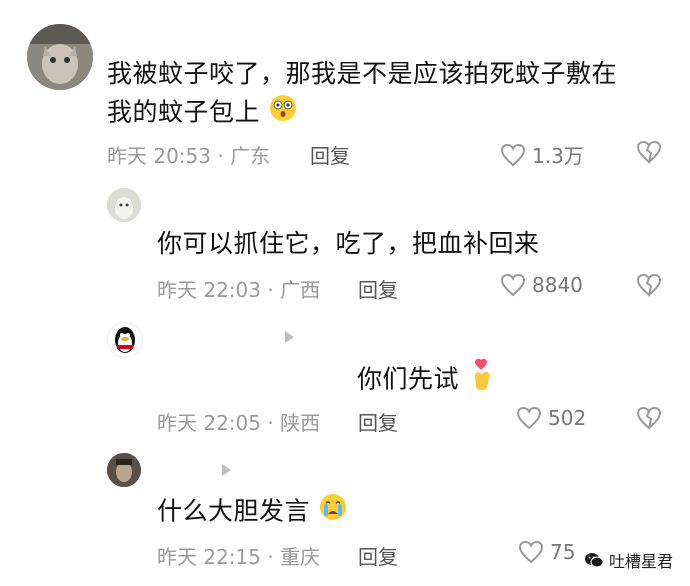 This screenshot has width=690, height=586. I want to click on comment-text: 我被蚊子咬了，那我是不是应该拍死蚊子敷在 我的蚊子包上, so click(387, 94).